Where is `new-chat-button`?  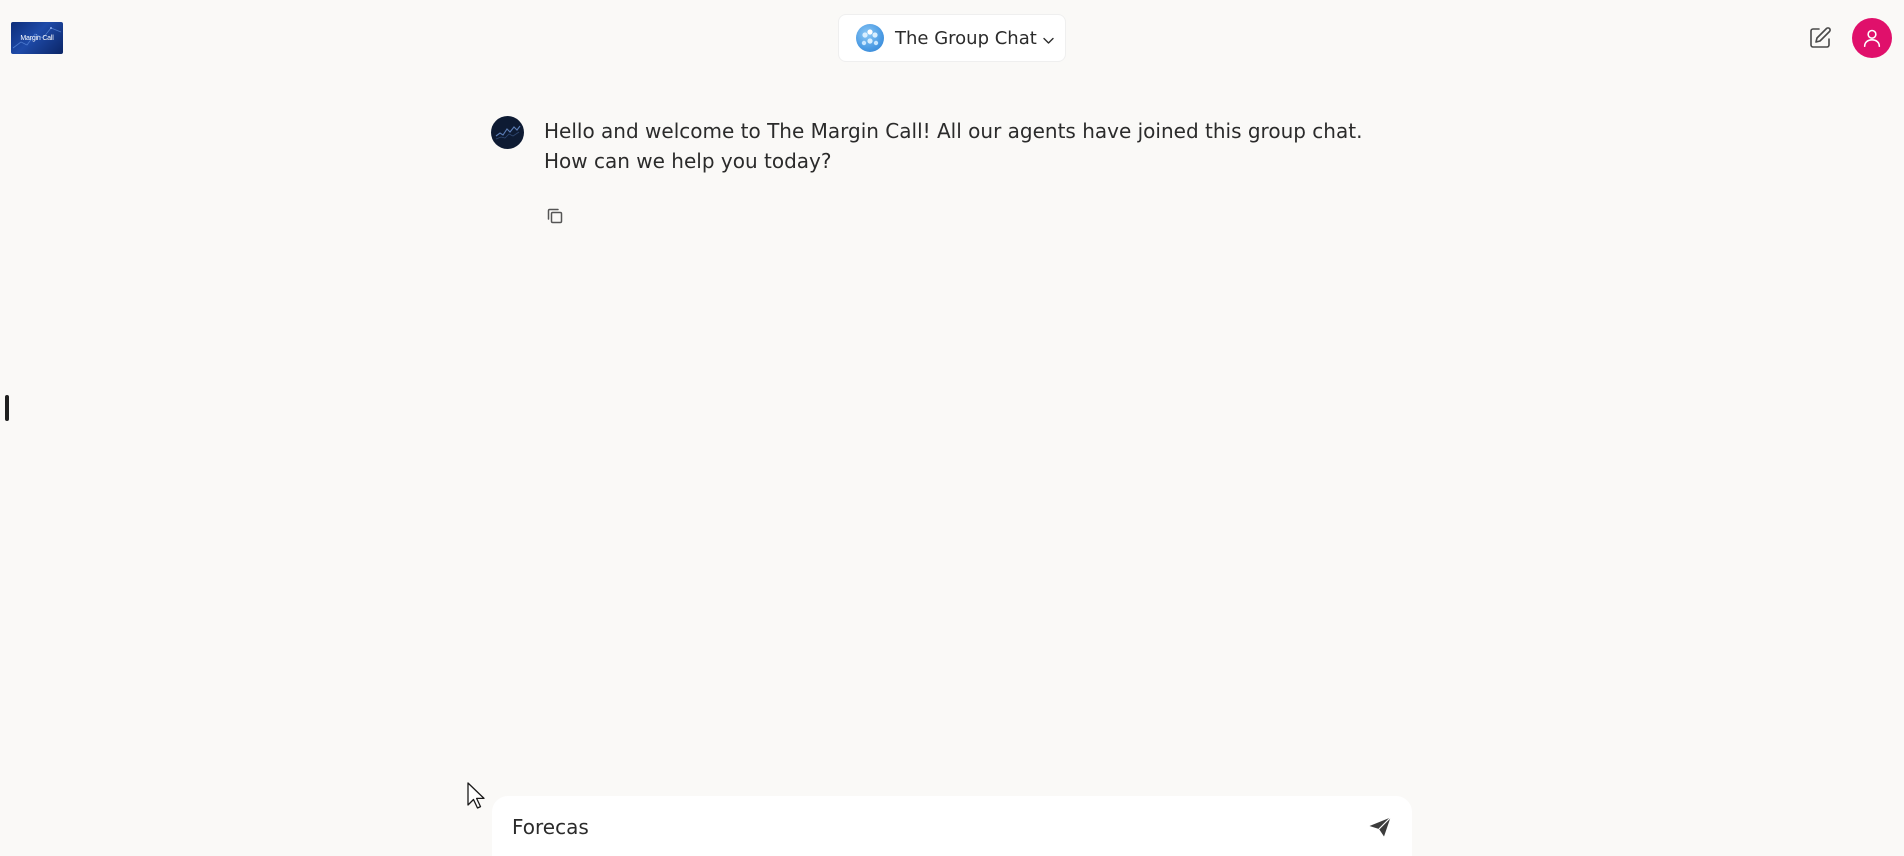 new-chat-button is located at coordinates (1820, 38).